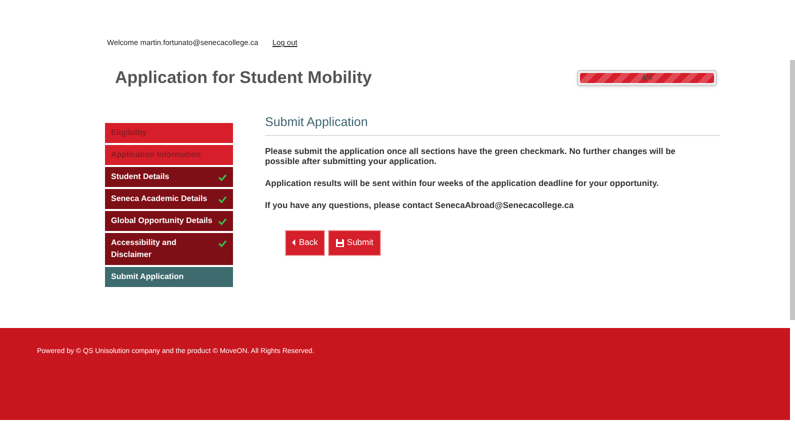  What do you see at coordinates (243, 78) in the screenshot?
I see `page-title: Application for Student Mobility` at bounding box center [243, 78].